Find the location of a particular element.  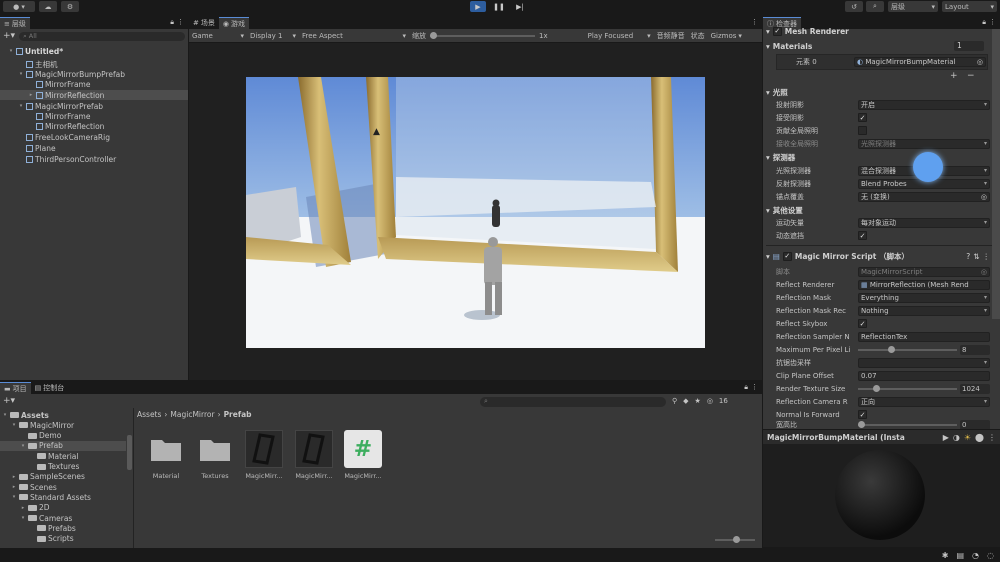

magic-mirror-script-header: ▾ ▤ ✓ Magic Mirror Script （脚本）? ⇅ ⋮ is located at coordinates (879, 256).